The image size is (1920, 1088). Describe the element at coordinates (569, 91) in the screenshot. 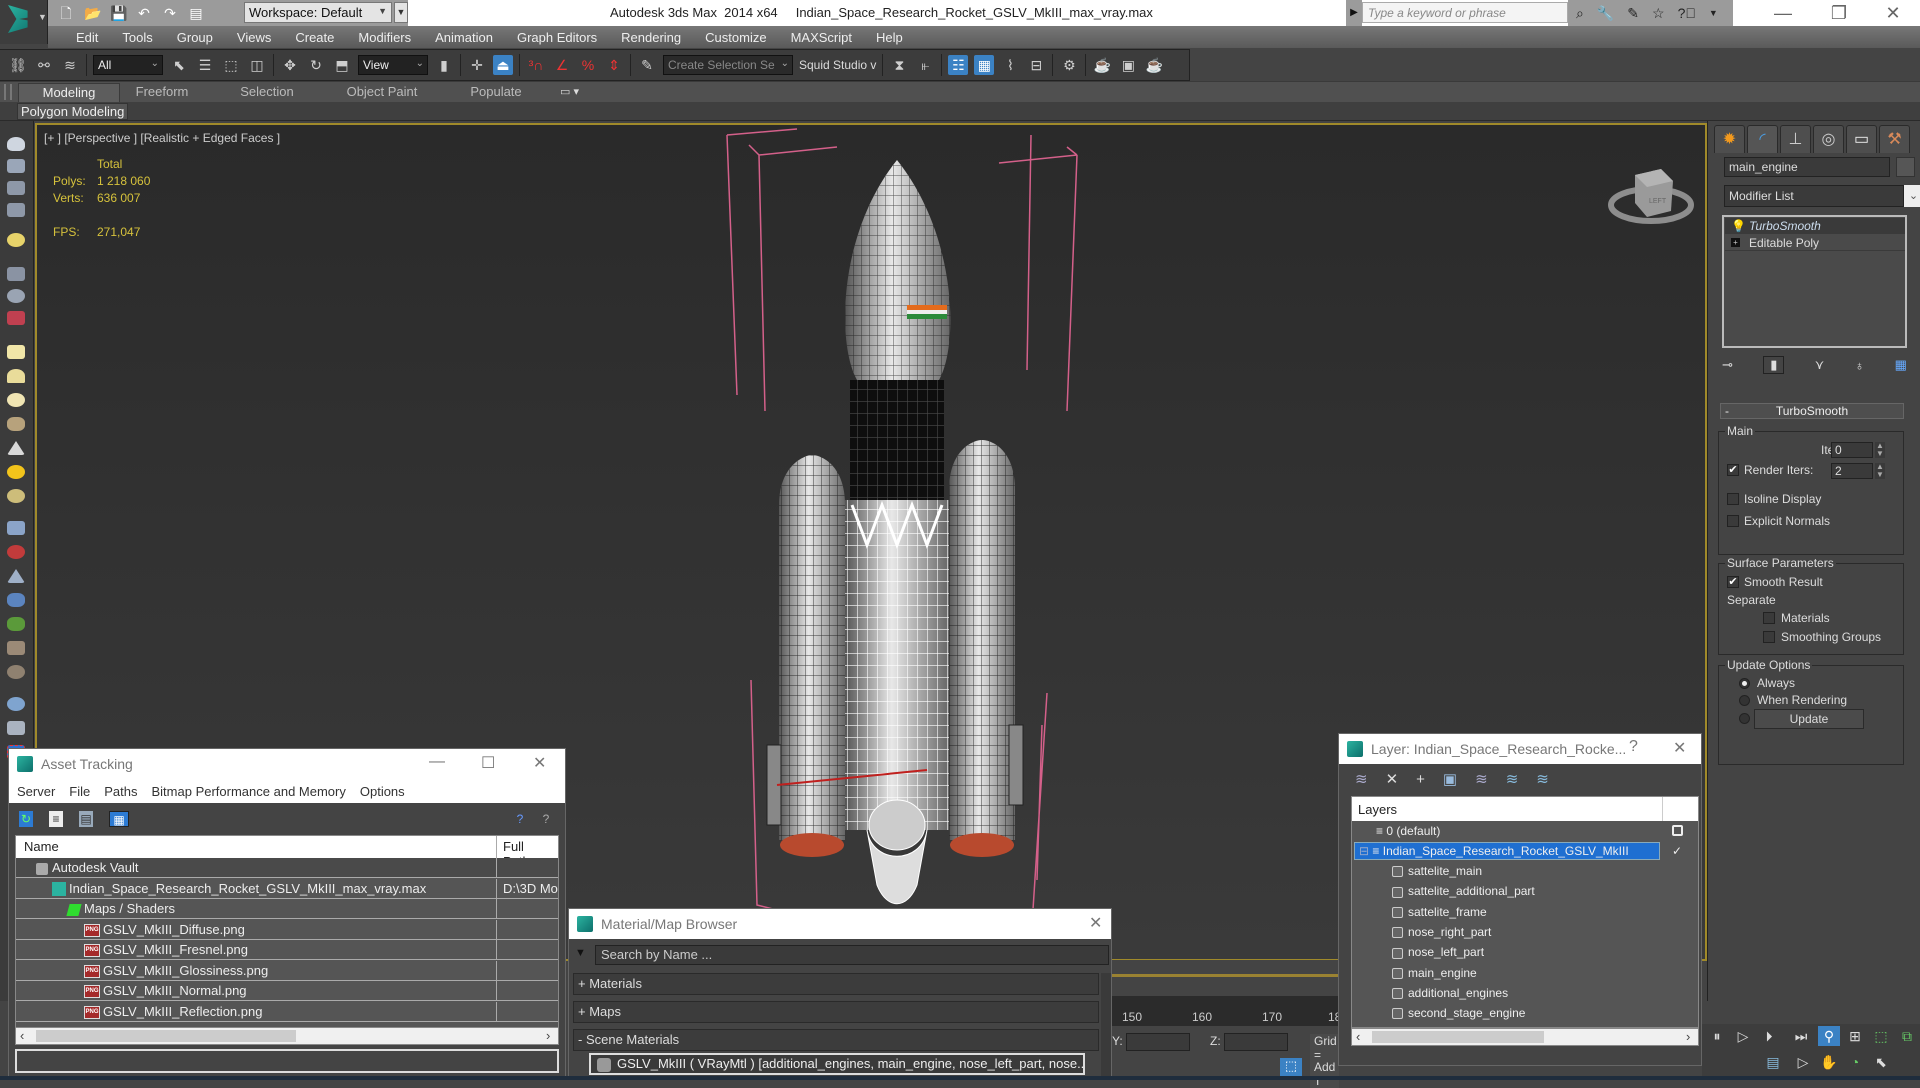

I see `ribbon-options-icon: ▭ ▾` at that location.